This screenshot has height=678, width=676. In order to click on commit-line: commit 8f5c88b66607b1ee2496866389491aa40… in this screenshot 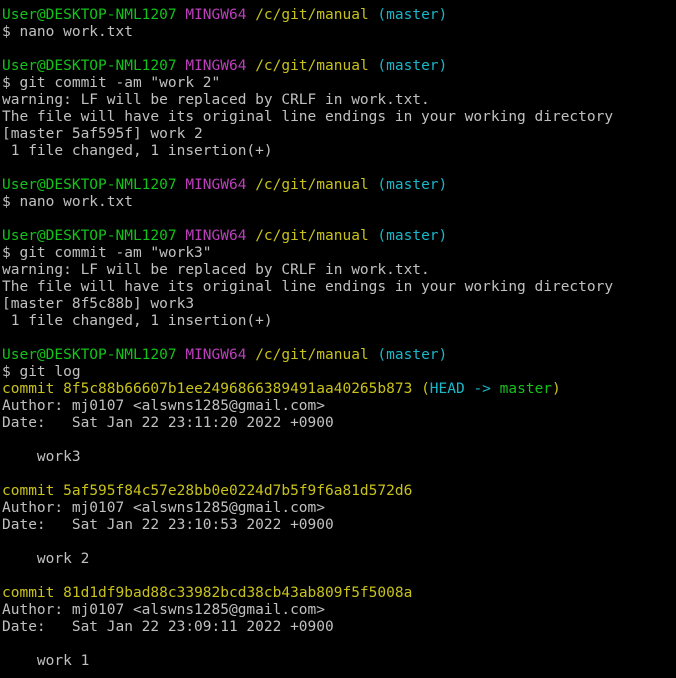, I will do `click(339, 389)`.